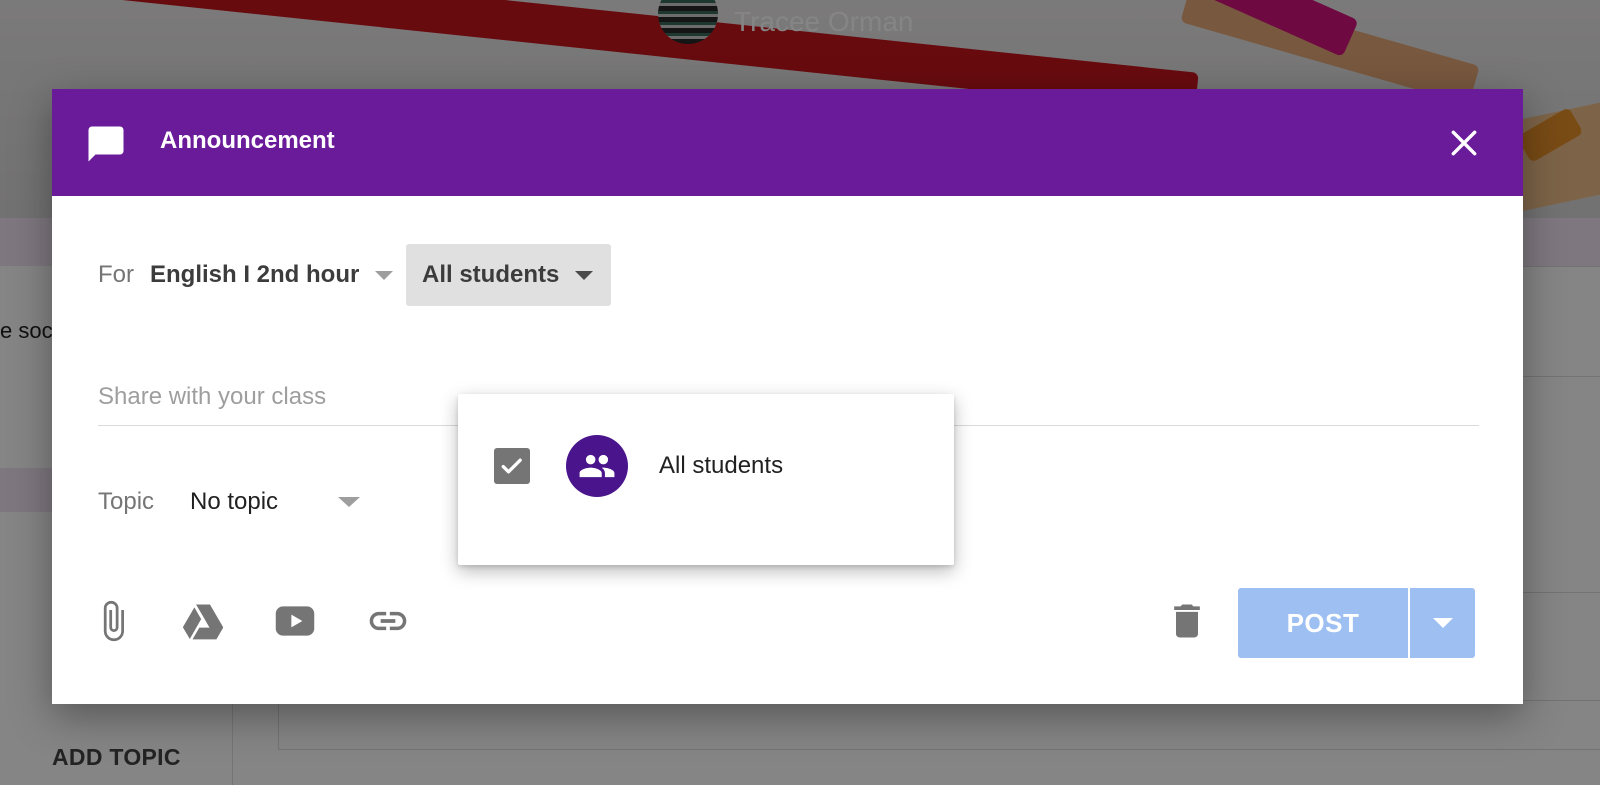 The width and height of the screenshot is (1600, 785). I want to click on people-icon, so click(597, 466).